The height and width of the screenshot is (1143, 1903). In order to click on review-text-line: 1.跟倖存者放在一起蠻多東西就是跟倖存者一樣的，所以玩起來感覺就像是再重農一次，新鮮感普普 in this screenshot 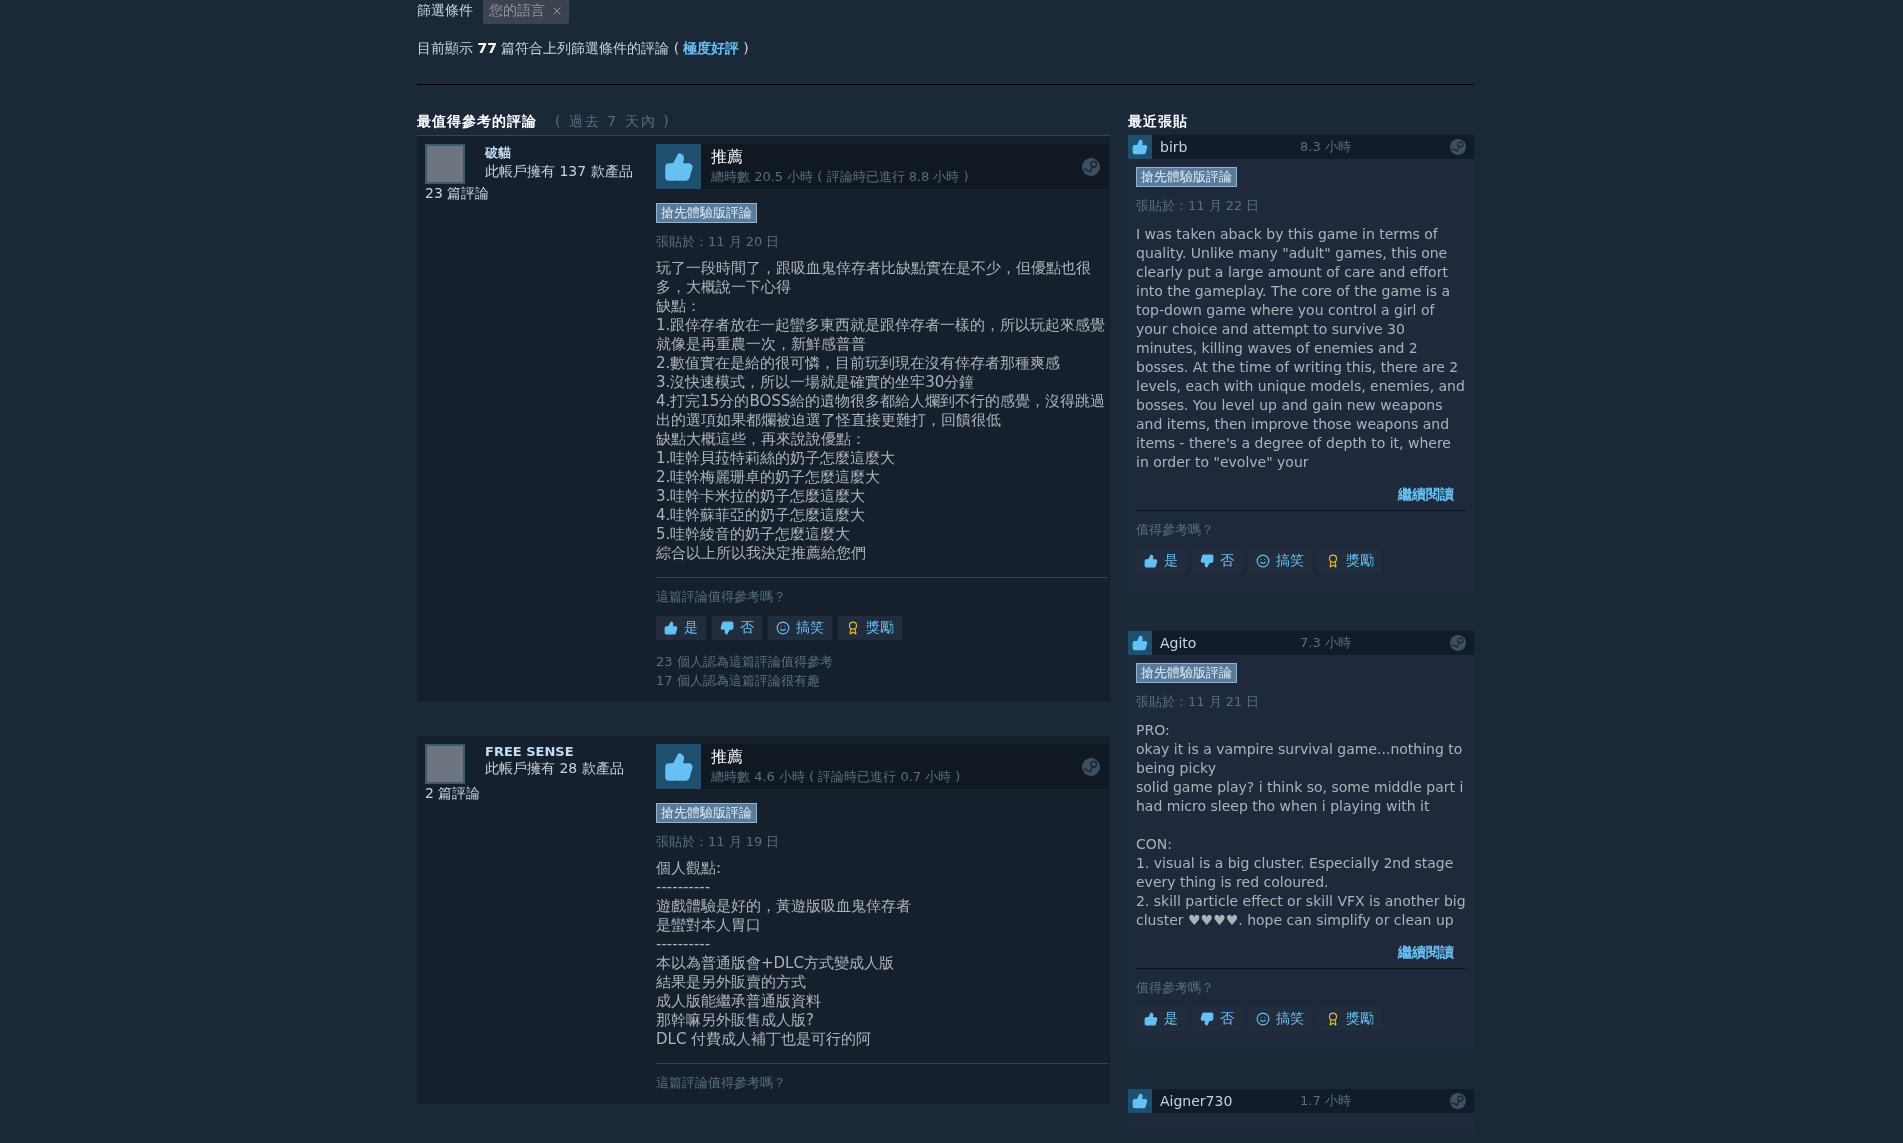, I will do `click(881, 335)`.